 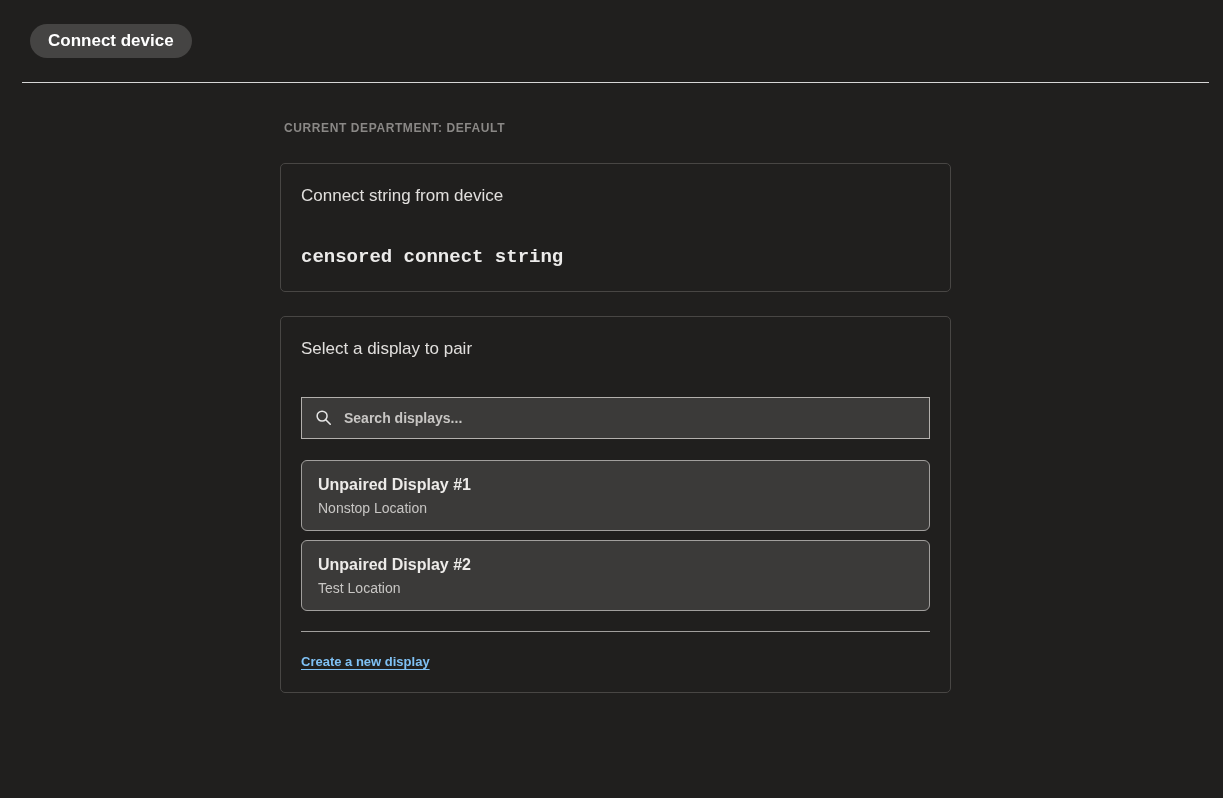 I want to click on display-name: Unpaired Display #2, so click(x=395, y=565).